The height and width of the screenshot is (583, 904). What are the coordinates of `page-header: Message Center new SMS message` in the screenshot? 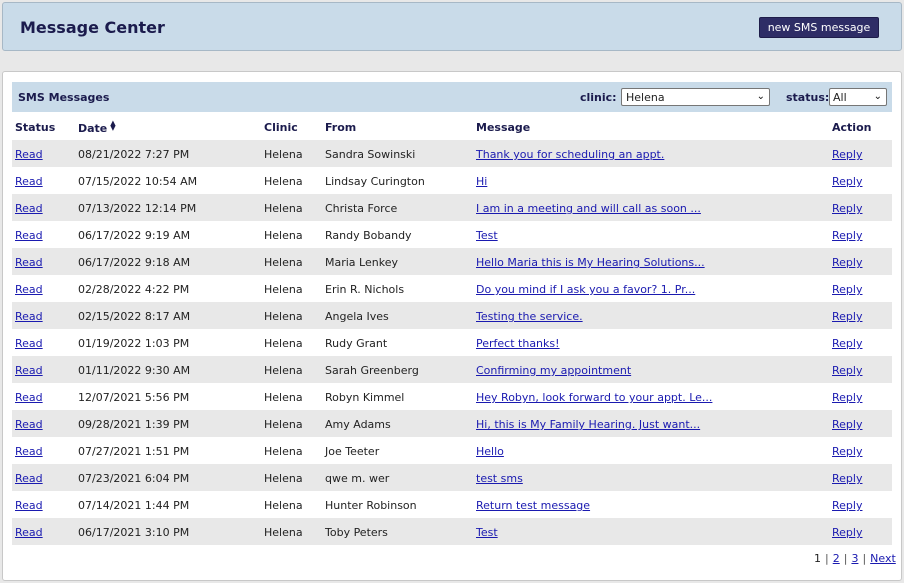 It's located at (452, 26).